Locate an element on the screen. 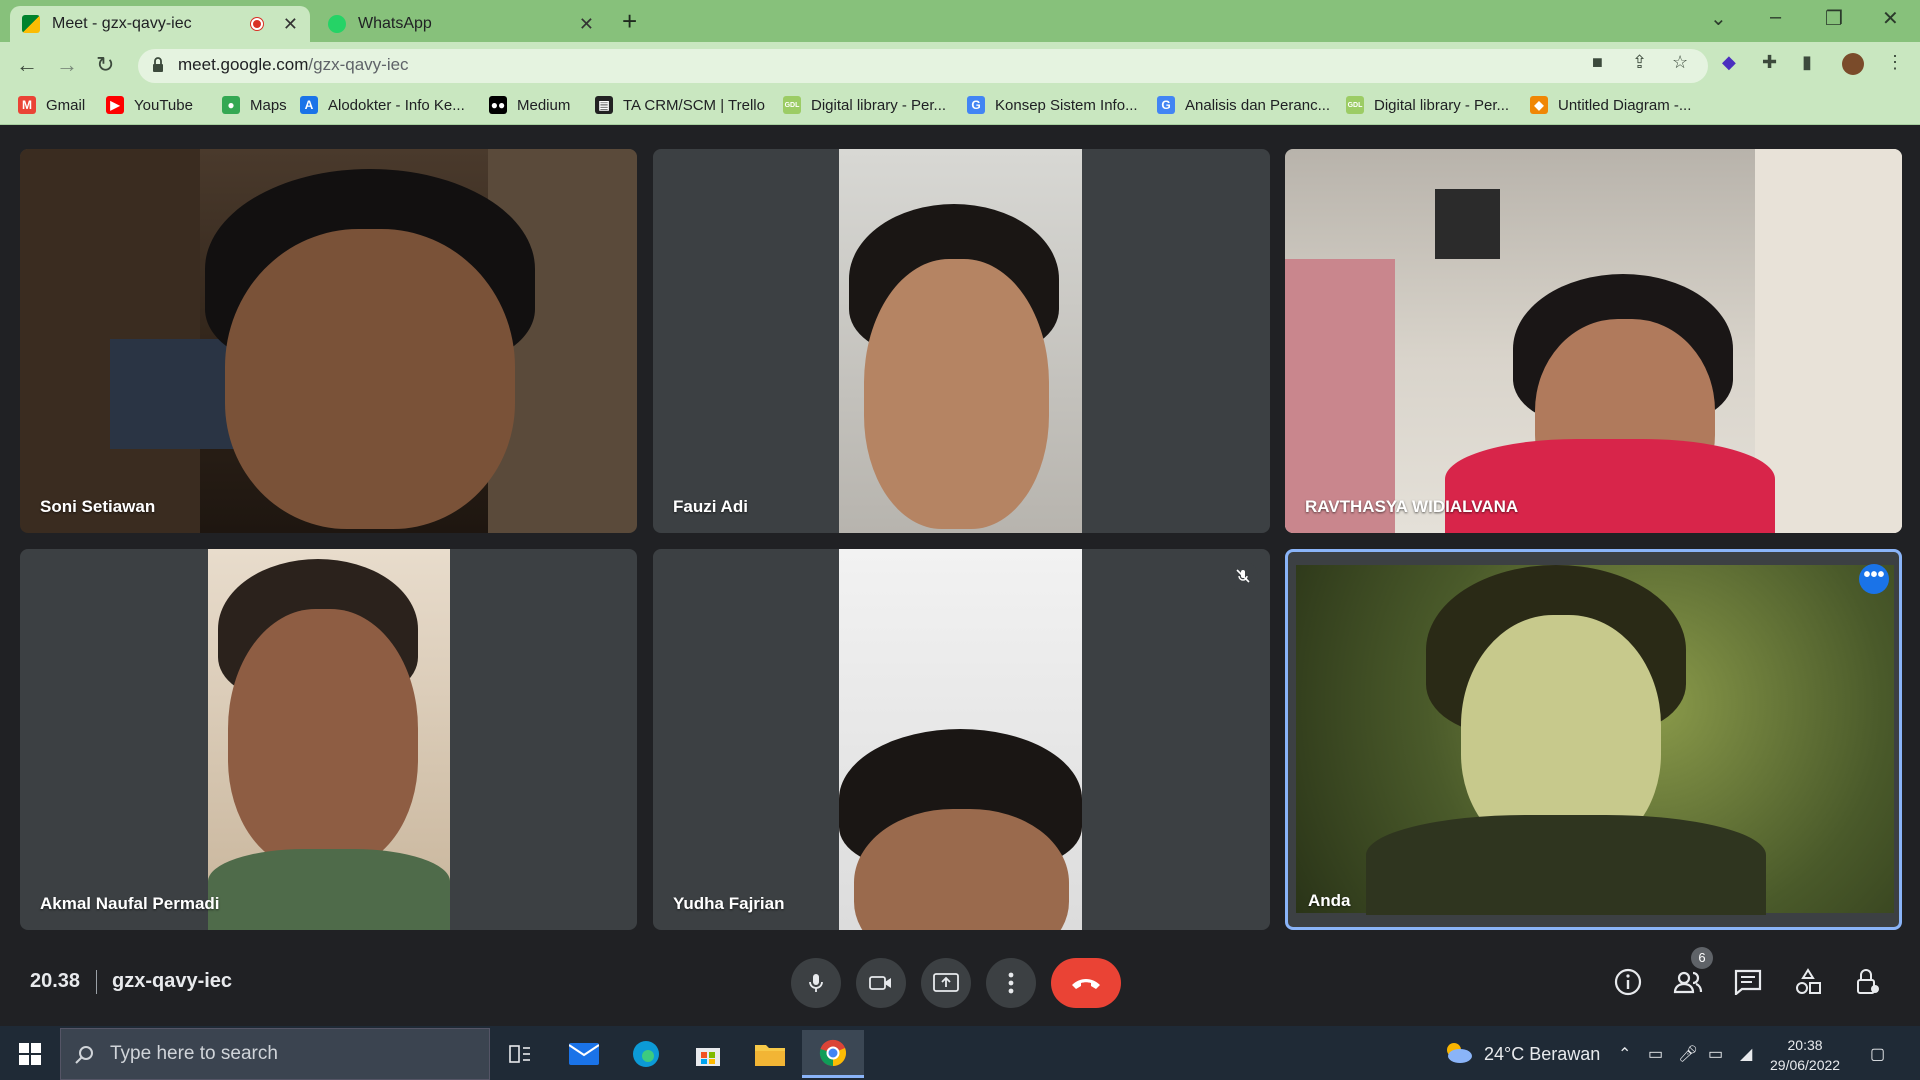 This screenshot has width=1920, height=1080. extension-icon: ◆ is located at coordinates (1729, 62).